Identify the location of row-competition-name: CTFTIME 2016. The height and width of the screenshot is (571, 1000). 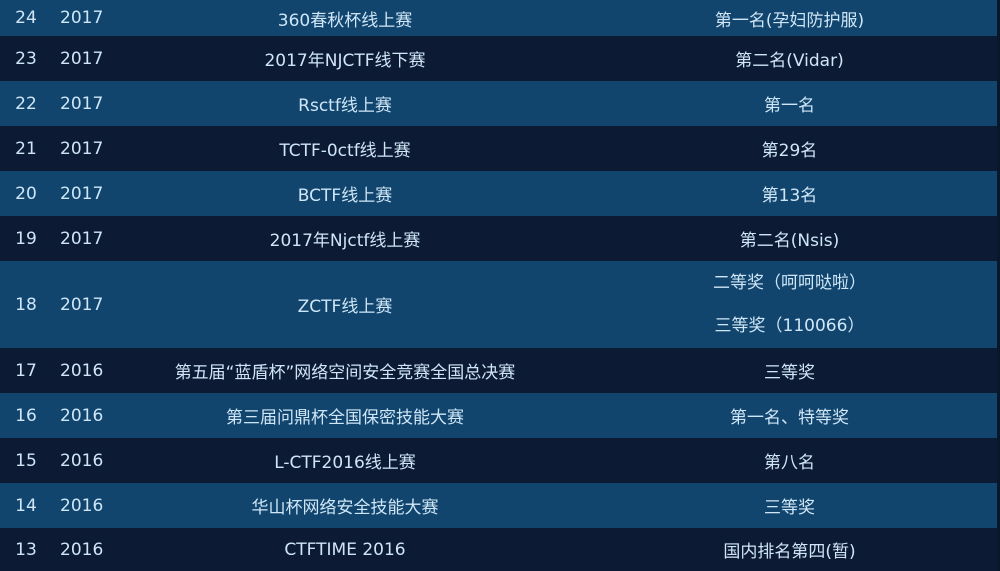
(345, 549).